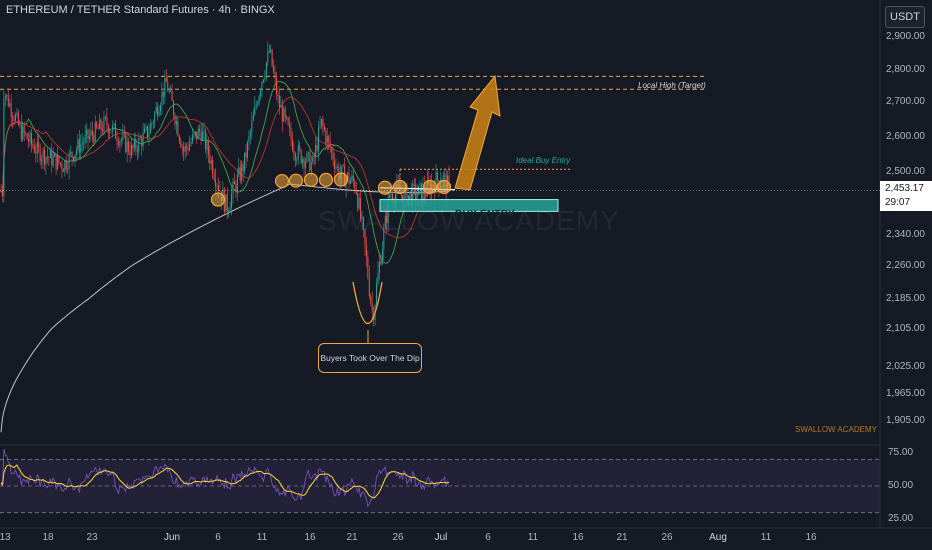 The image size is (932, 550). I want to click on brand-text: SWALLOW ACADEMY, so click(836, 429).